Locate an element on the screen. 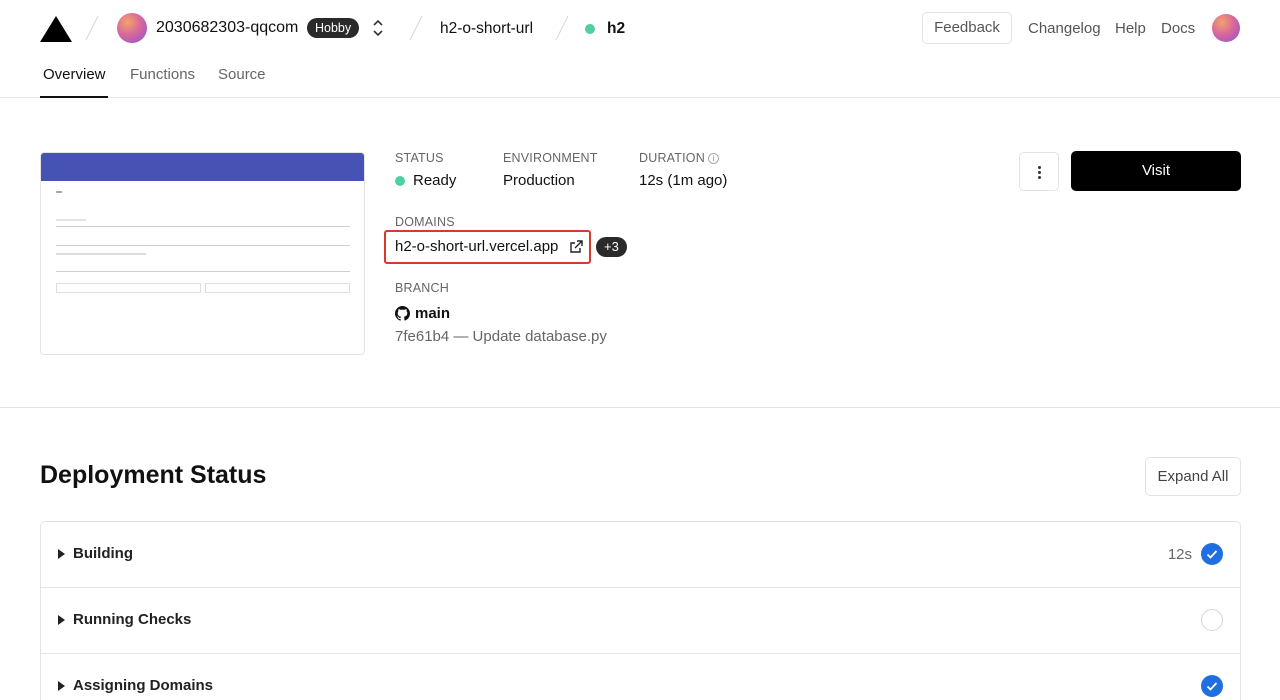 This screenshot has height=700, width=1280. environment-value: Production is located at coordinates (539, 180).